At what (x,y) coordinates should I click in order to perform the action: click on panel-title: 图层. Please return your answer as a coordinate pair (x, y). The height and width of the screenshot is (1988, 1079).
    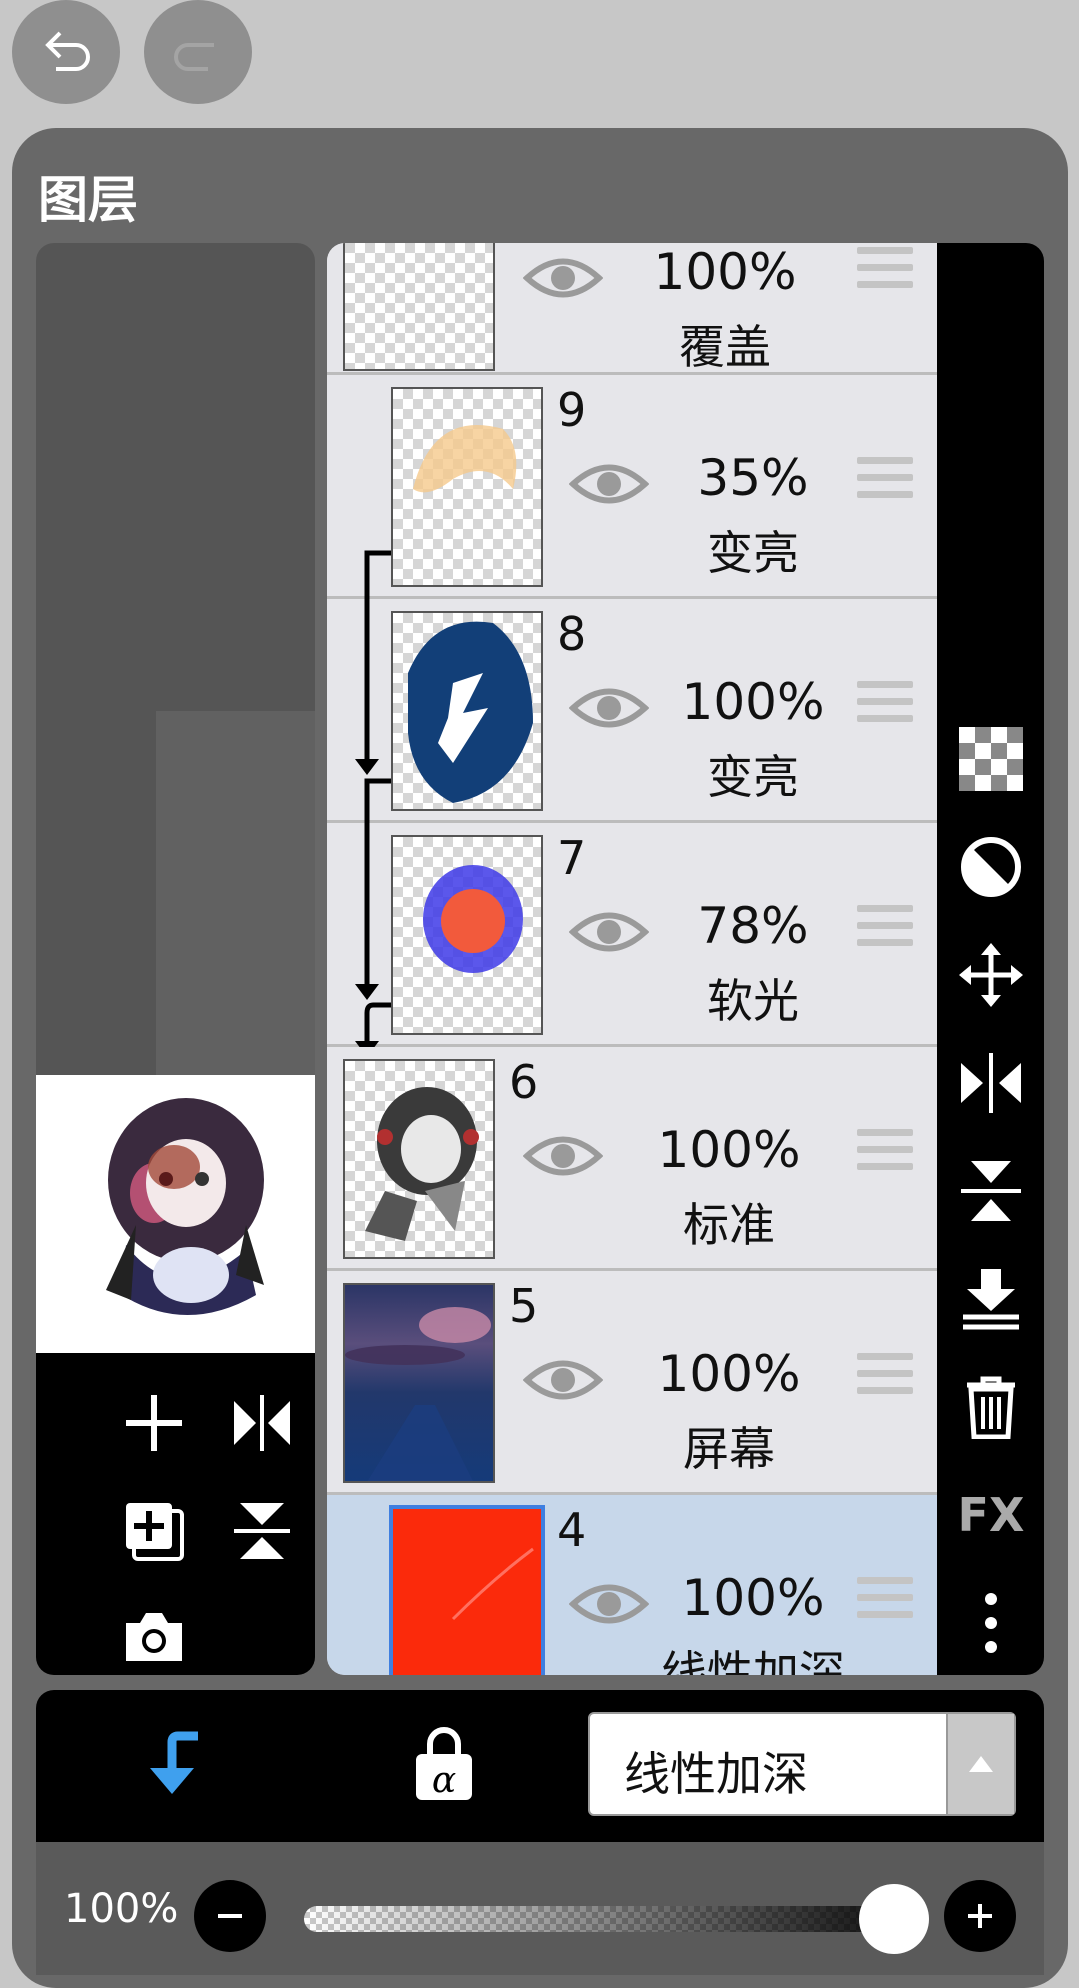
    Looking at the image, I should click on (88, 200).